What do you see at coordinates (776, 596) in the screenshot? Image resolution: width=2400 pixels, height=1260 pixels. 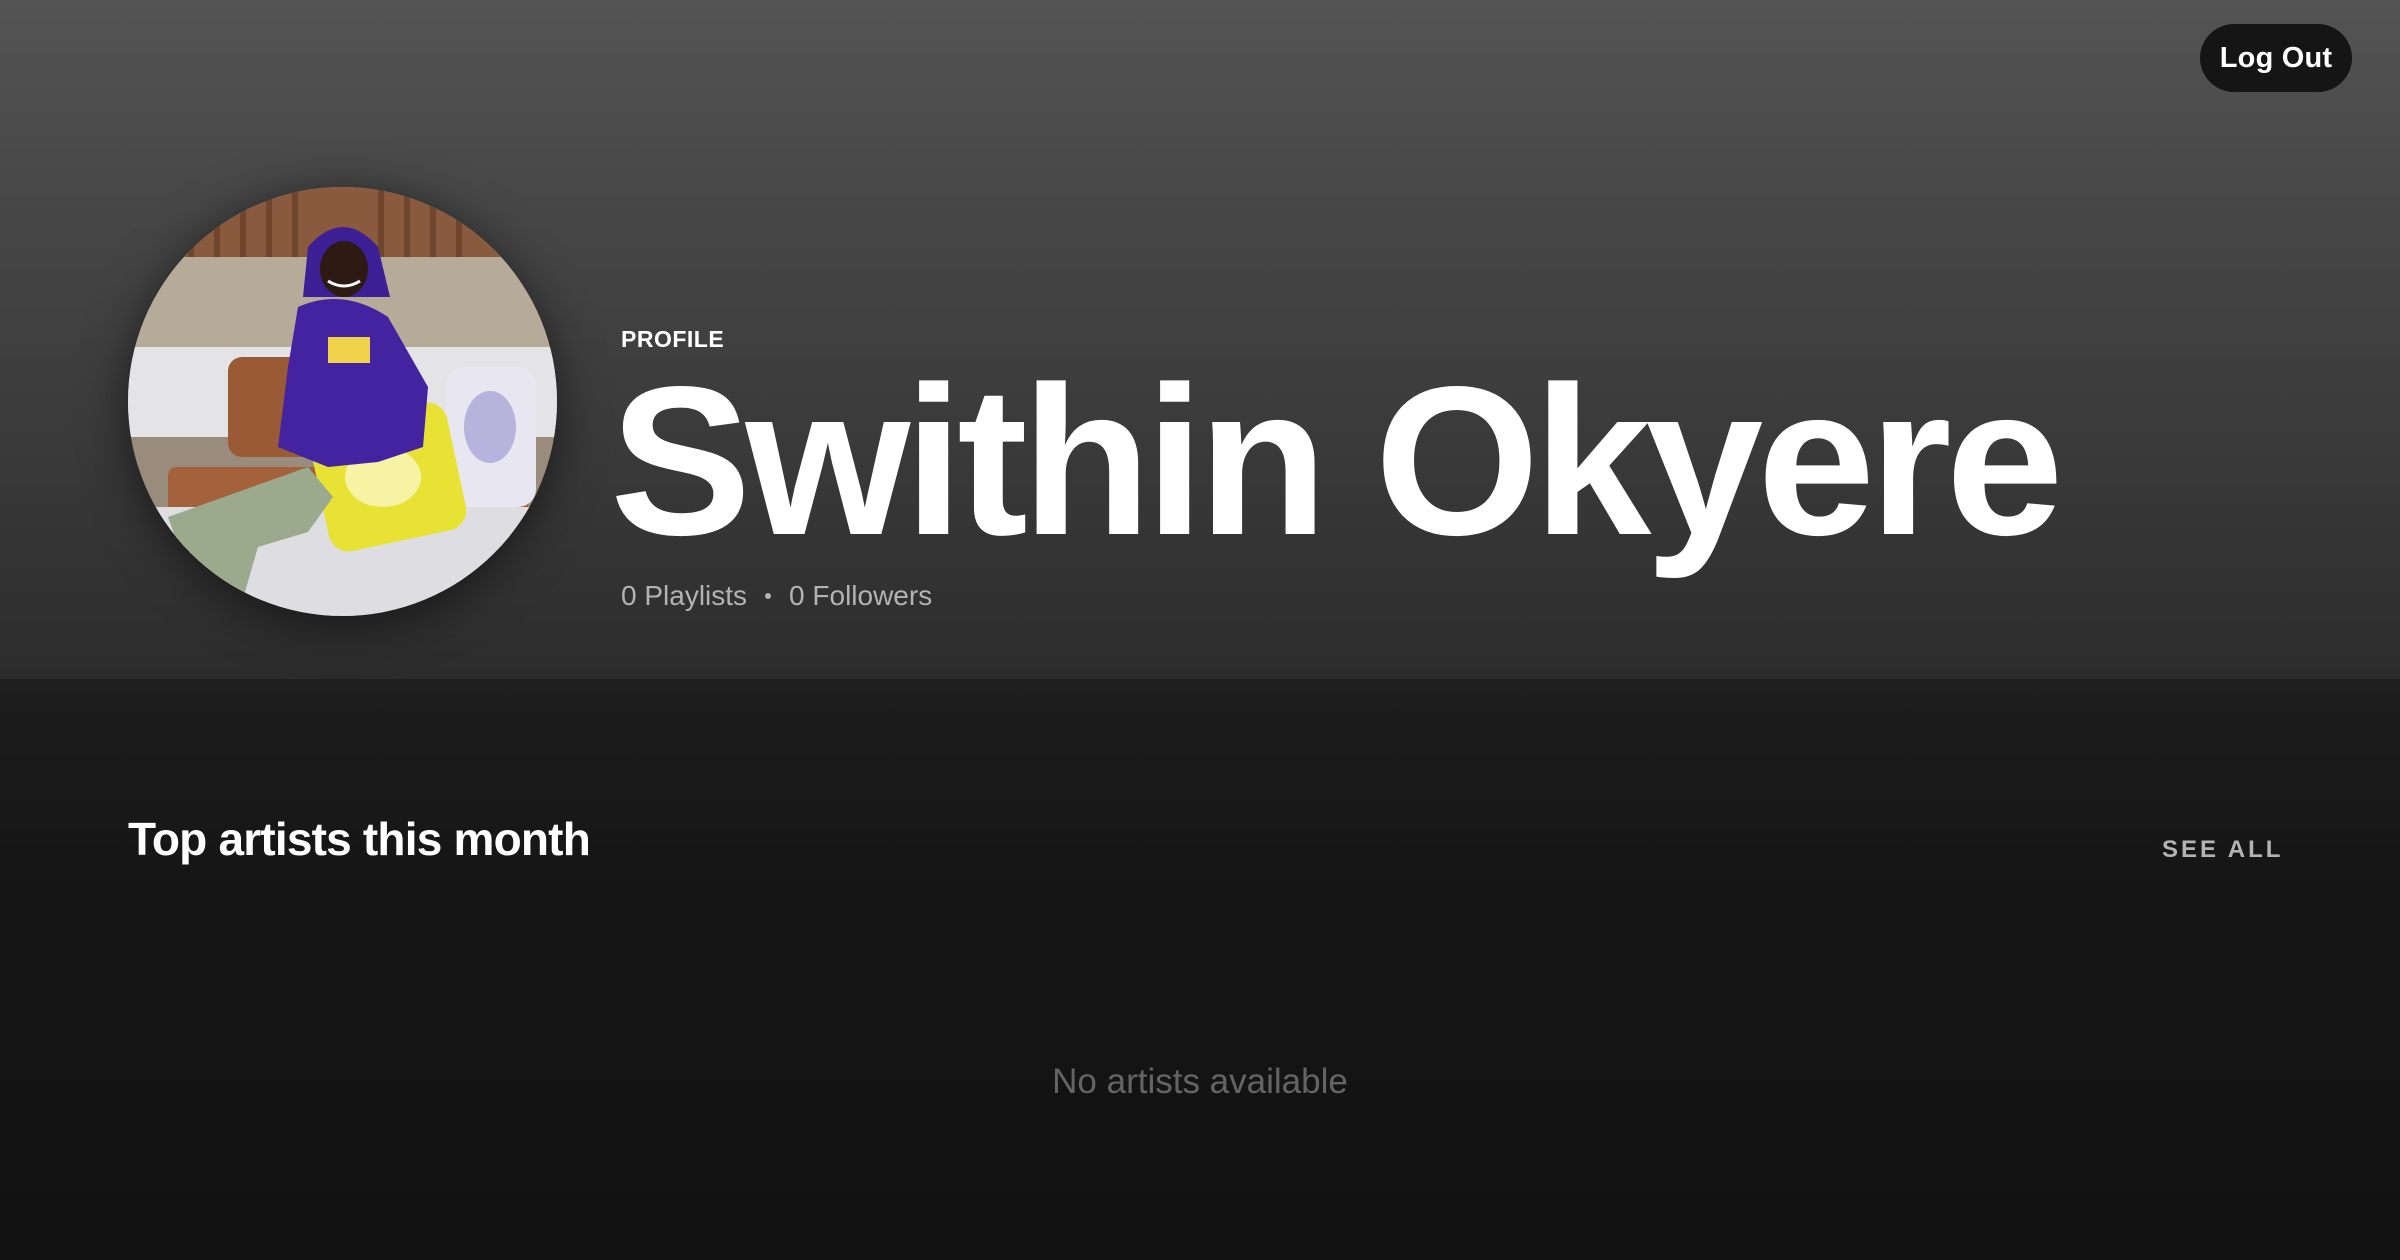 I see `profile-stats: 0 Playlists 0 Followers` at bounding box center [776, 596].